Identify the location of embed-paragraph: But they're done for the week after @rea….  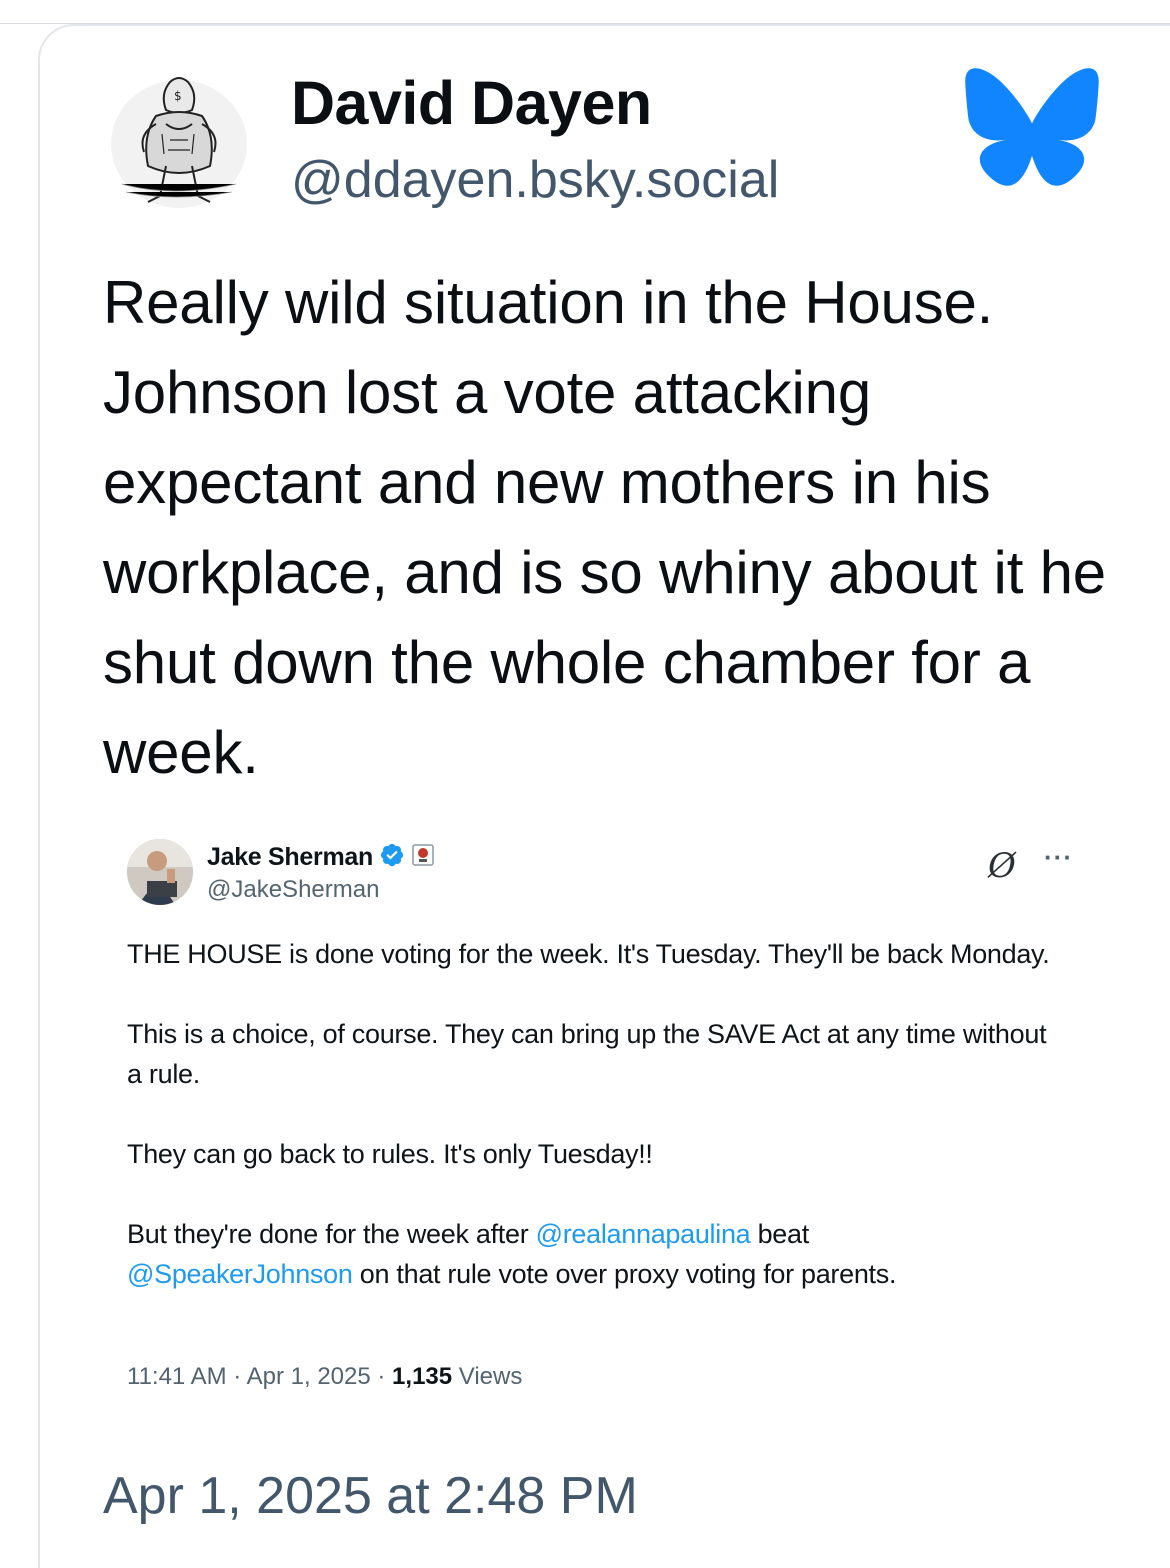
(597, 1254).